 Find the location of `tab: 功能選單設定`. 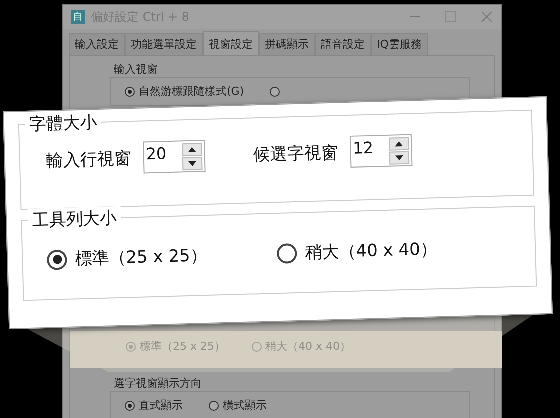

tab: 功能選單設定 is located at coordinates (164, 44).